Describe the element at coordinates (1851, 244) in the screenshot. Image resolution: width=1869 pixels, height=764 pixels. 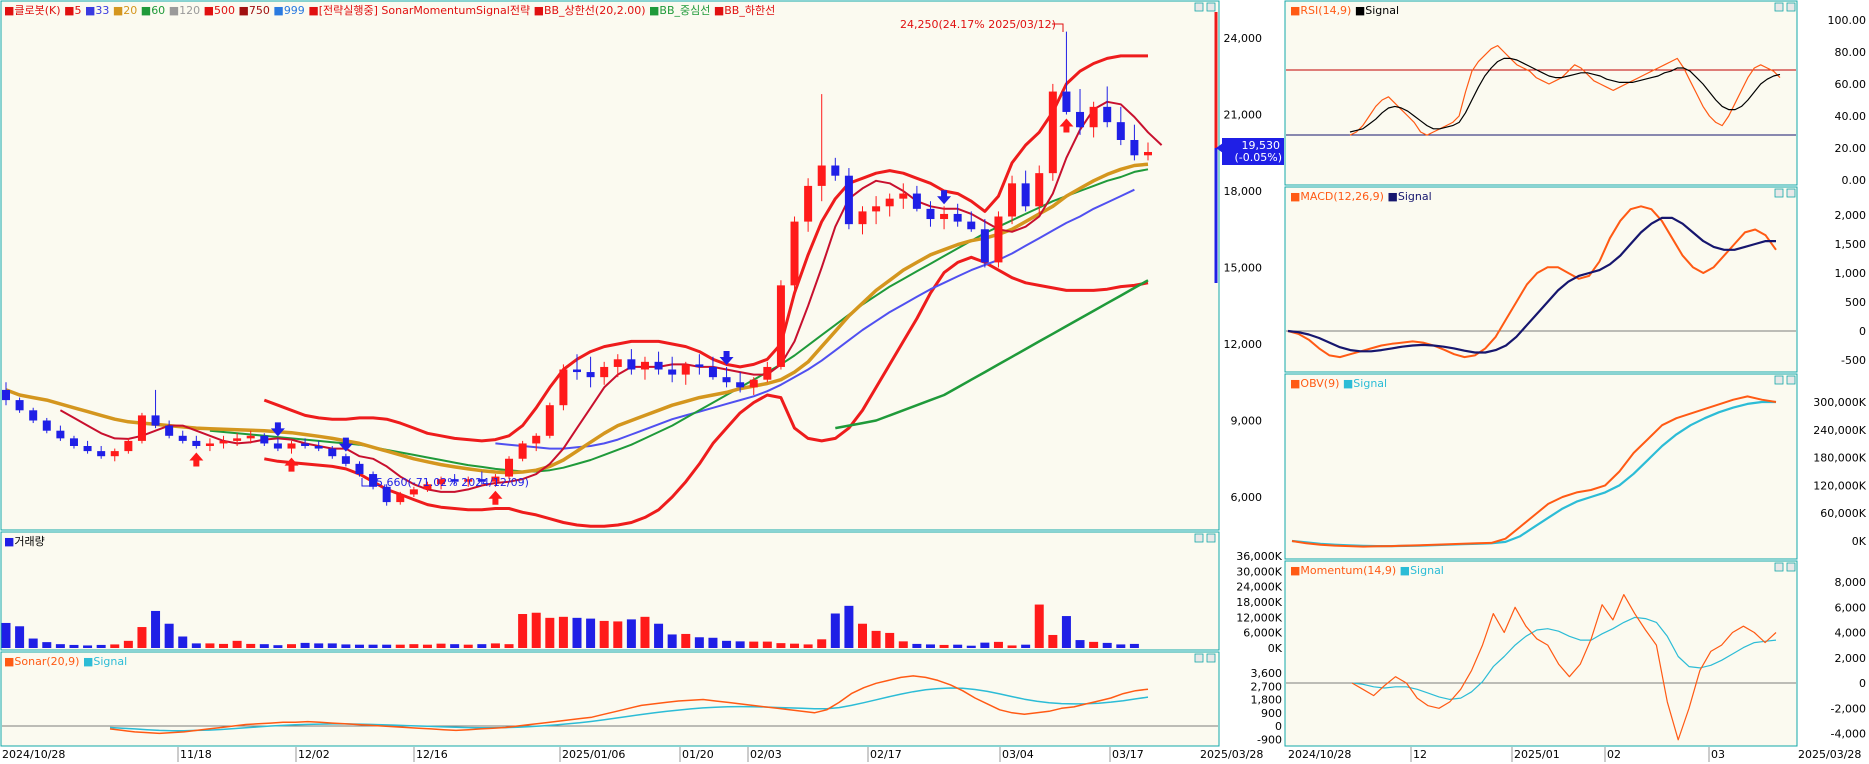
I see `macd-y-tick: 1,500` at that location.